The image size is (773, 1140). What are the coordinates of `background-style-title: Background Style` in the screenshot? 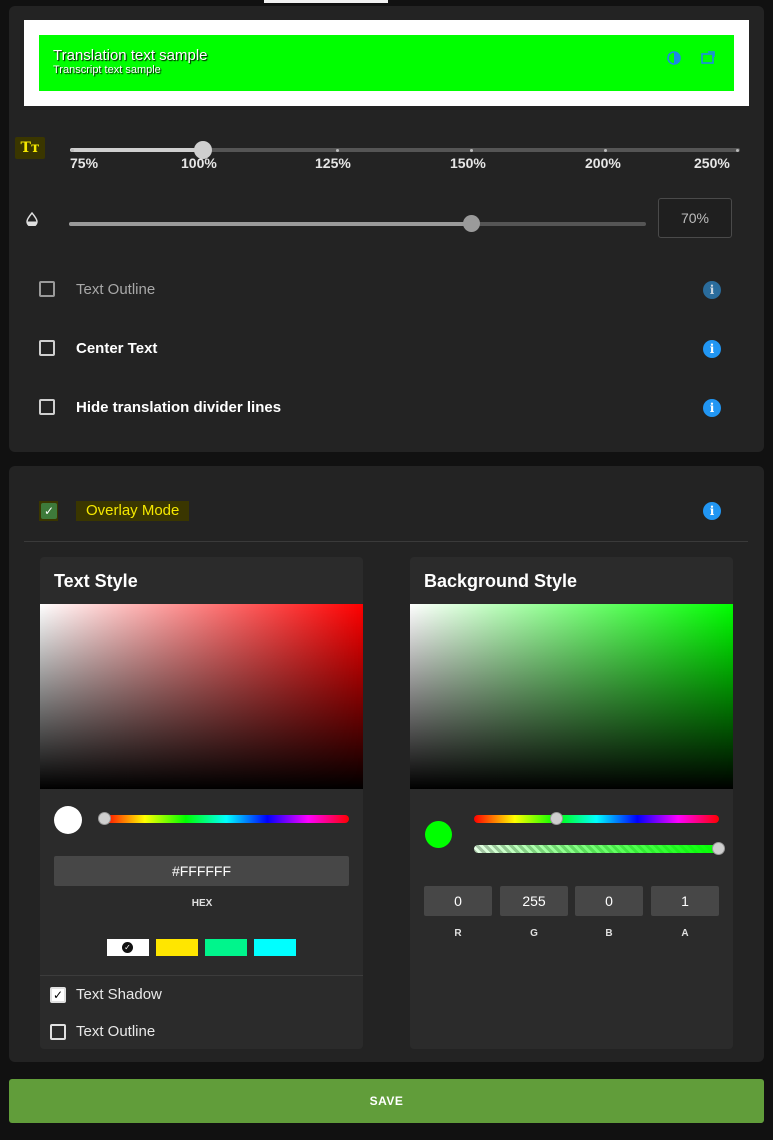 It's located at (501, 581).